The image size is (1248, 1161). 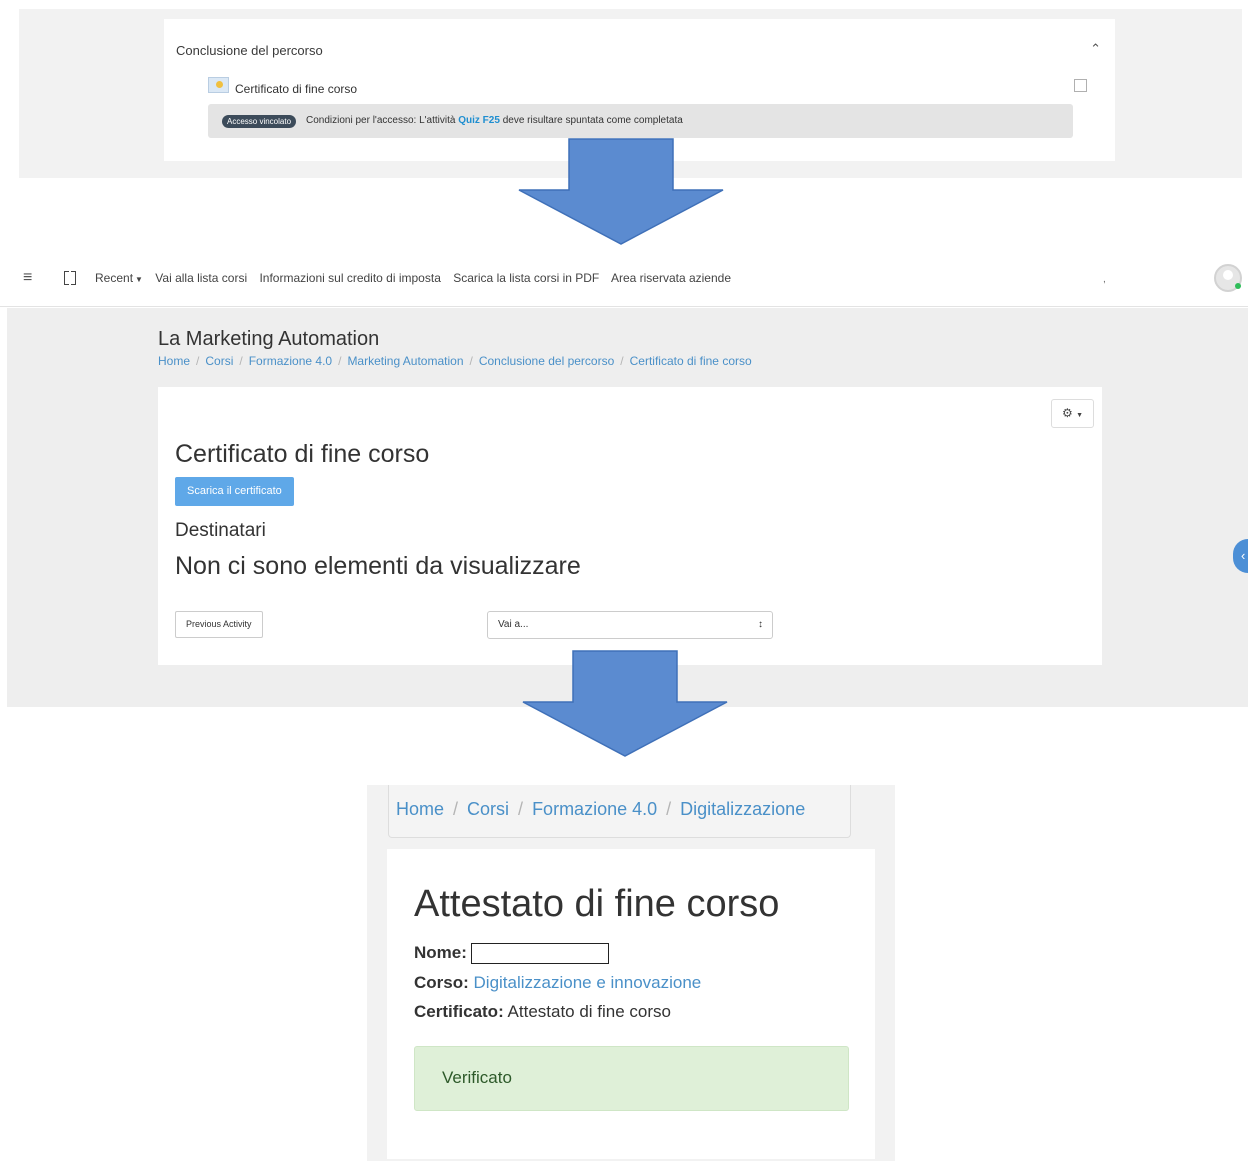 What do you see at coordinates (539, 954) in the screenshot?
I see `name-redacted-field` at bounding box center [539, 954].